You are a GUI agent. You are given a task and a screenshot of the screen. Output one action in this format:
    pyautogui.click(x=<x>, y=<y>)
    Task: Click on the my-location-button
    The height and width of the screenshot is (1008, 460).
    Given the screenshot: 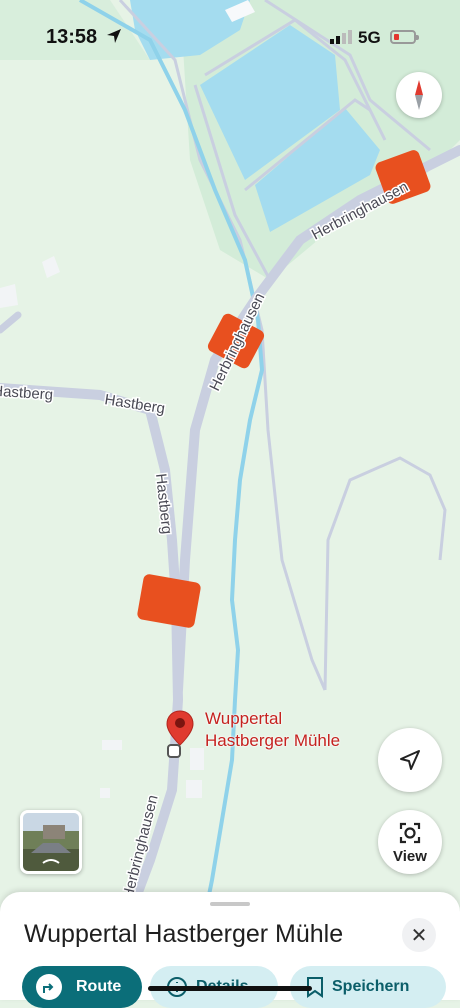 What is the action you would take?
    pyautogui.click(x=410, y=760)
    